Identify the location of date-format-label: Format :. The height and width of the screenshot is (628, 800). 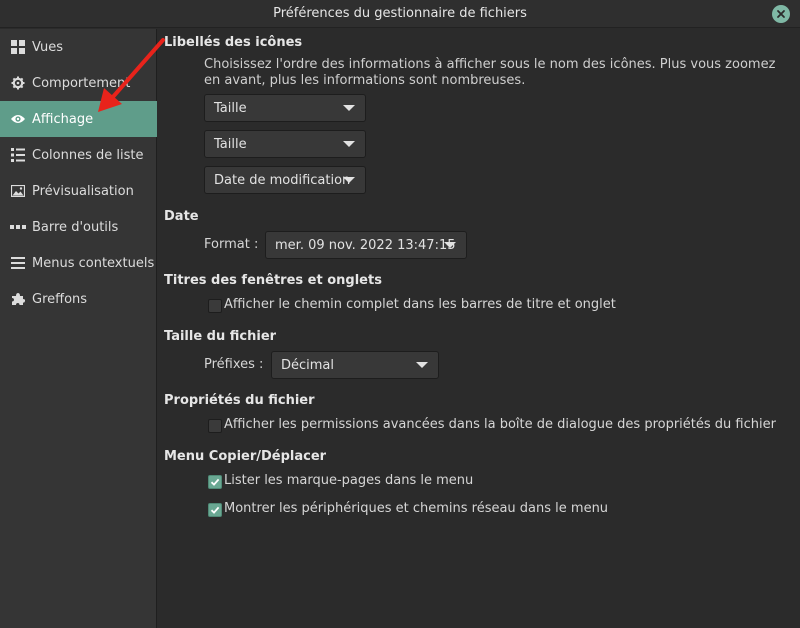
(231, 244).